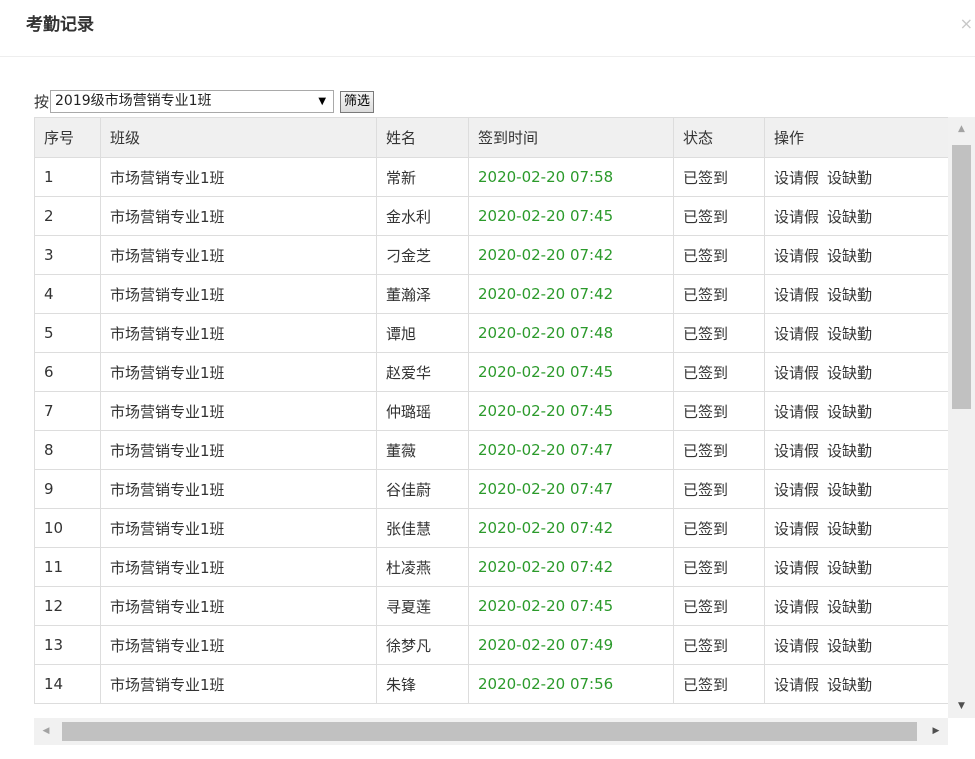 Image resolution: width=975 pixels, height=759 pixels. What do you see at coordinates (42, 102) in the screenshot?
I see `filter-prefix-label: 按` at bounding box center [42, 102].